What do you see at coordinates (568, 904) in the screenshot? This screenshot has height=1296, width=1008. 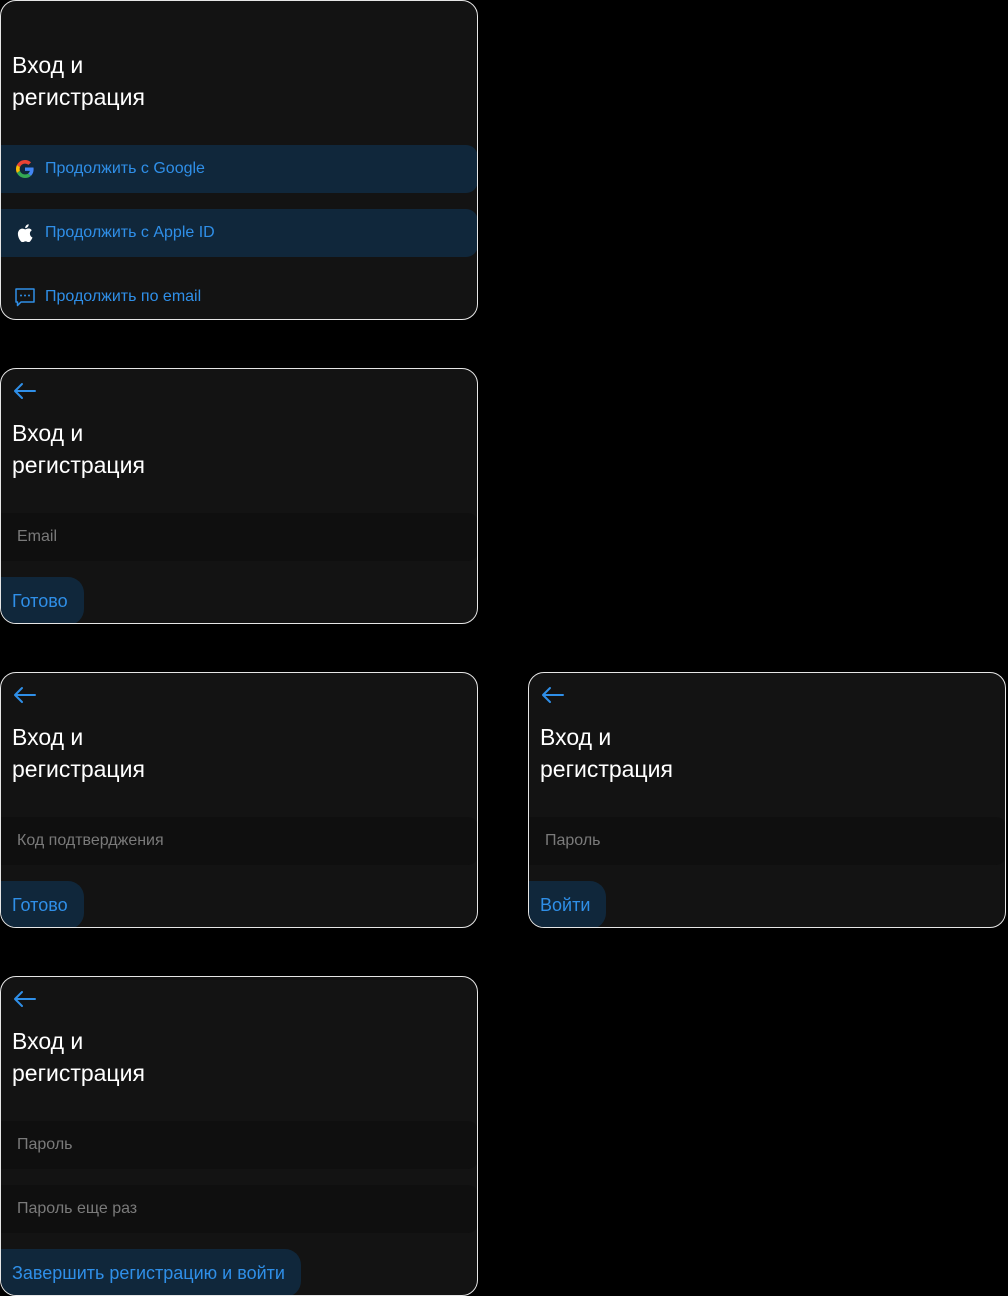 I see `login-button: Войти` at bounding box center [568, 904].